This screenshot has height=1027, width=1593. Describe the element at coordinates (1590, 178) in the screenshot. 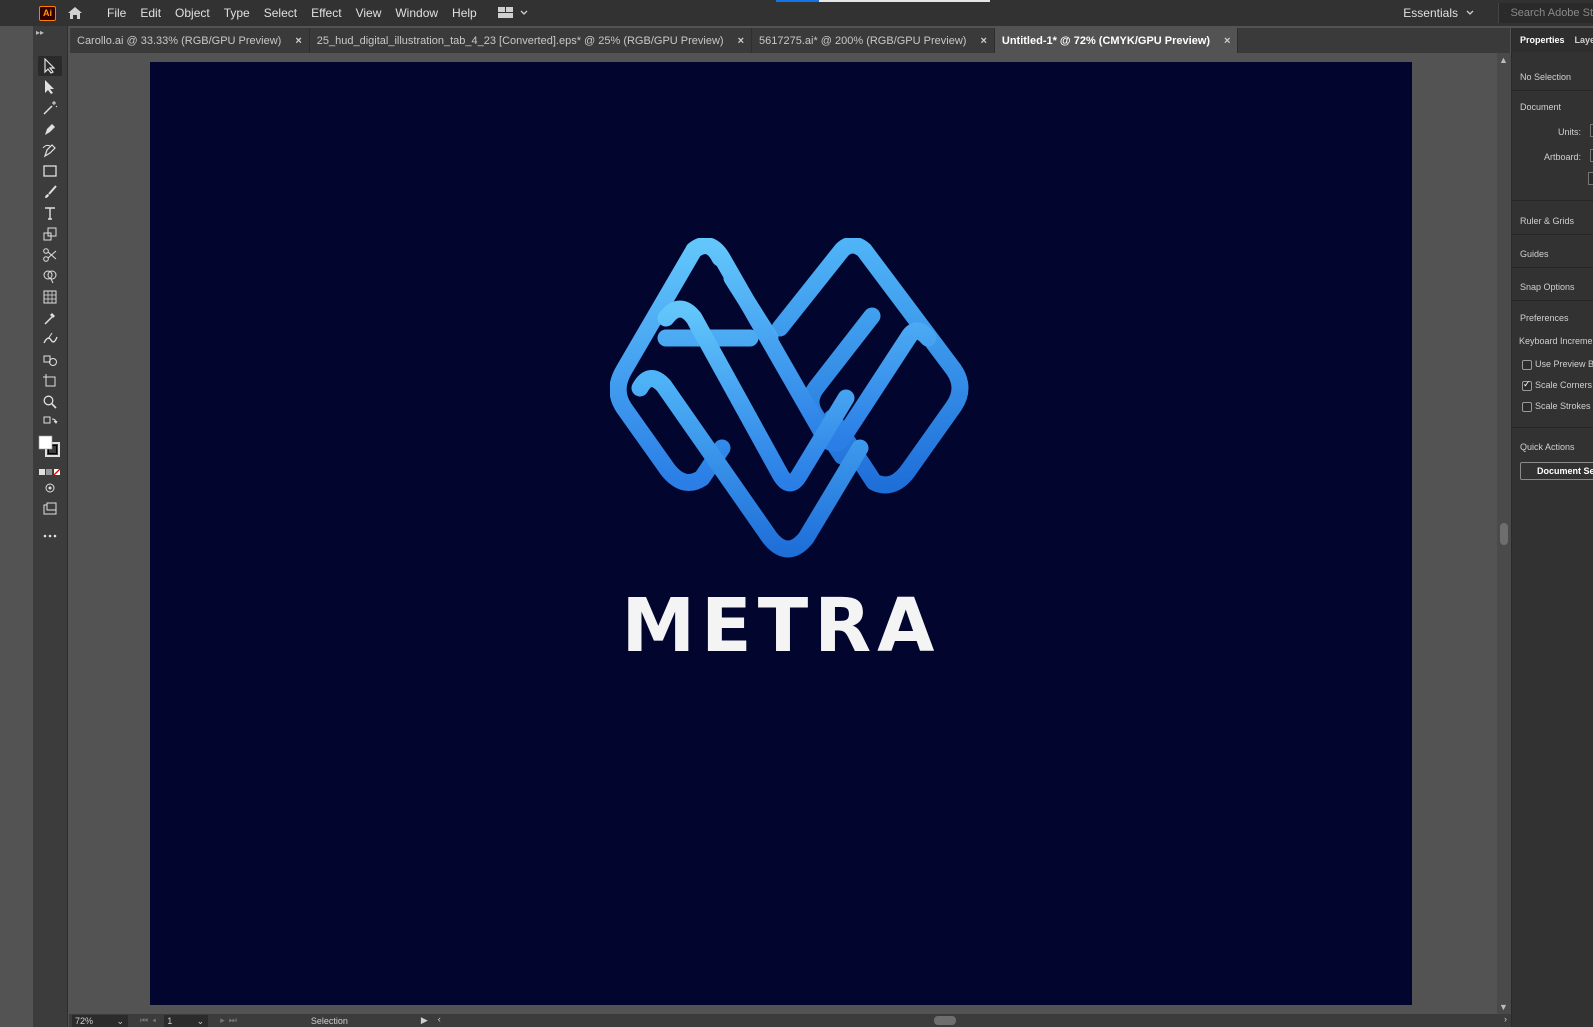

I see `edit-artboards-button` at that location.